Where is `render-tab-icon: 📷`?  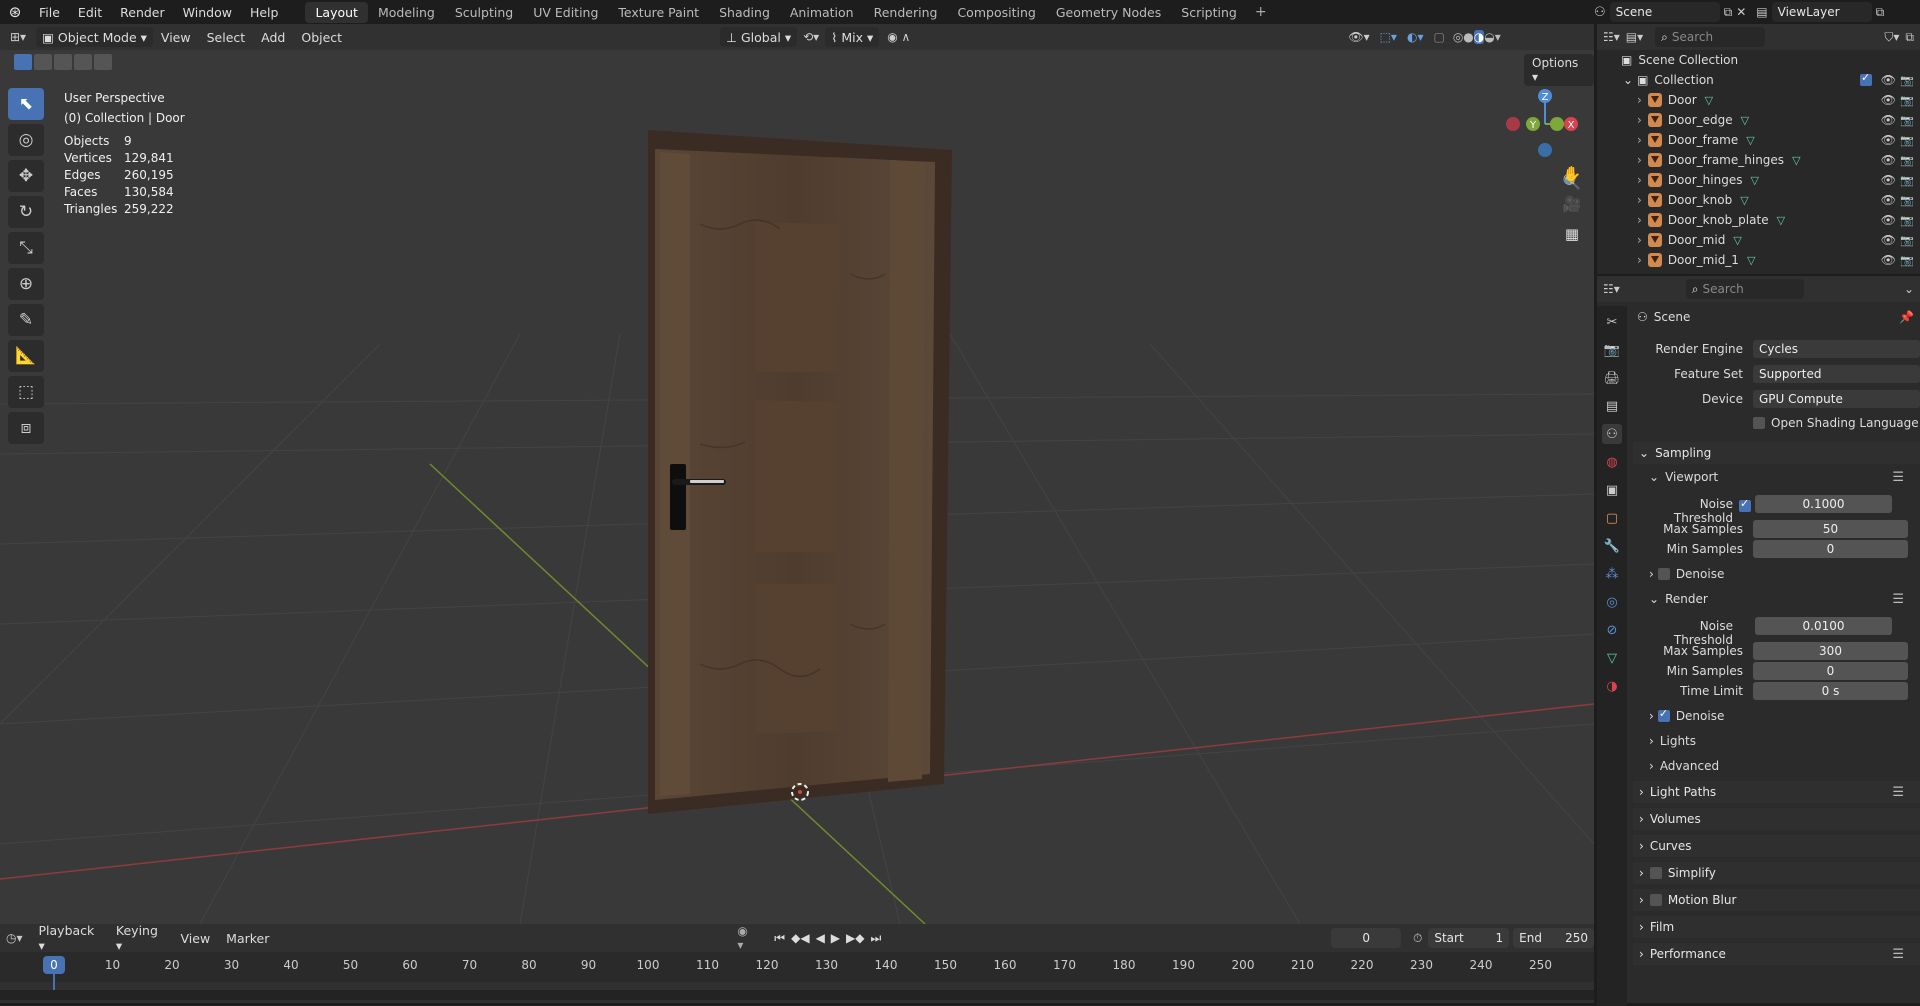
render-tab-icon: 📷 is located at coordinates (1612, 350).